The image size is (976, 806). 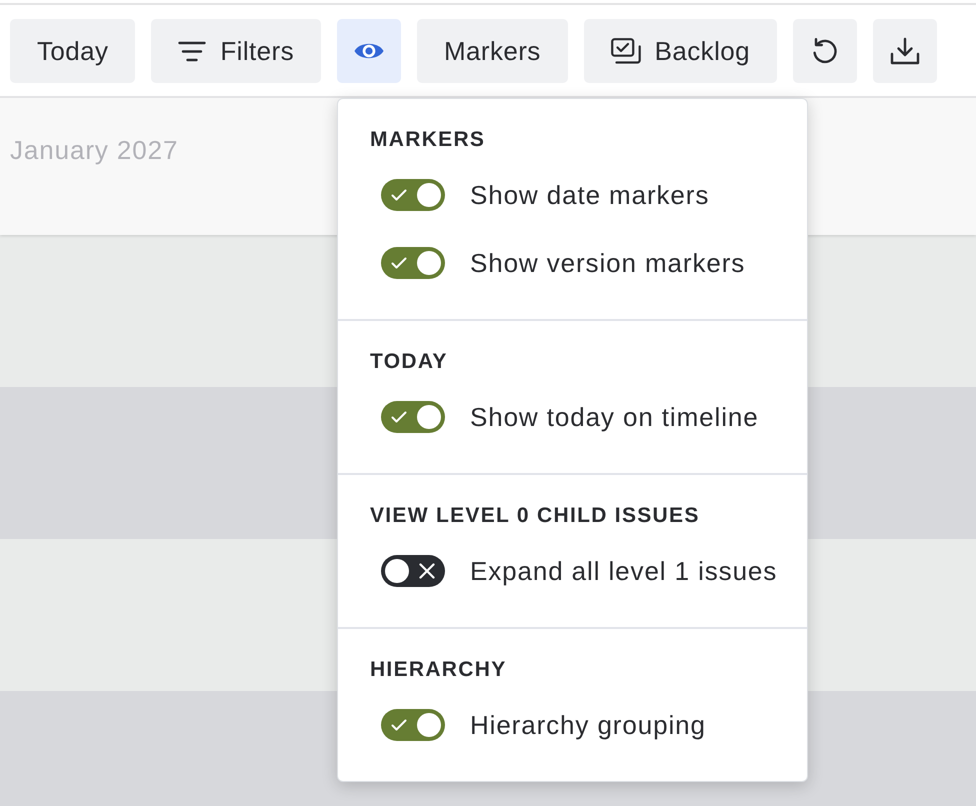 I want to click on toolbar-button: Markers, so click(x=492, y=51).